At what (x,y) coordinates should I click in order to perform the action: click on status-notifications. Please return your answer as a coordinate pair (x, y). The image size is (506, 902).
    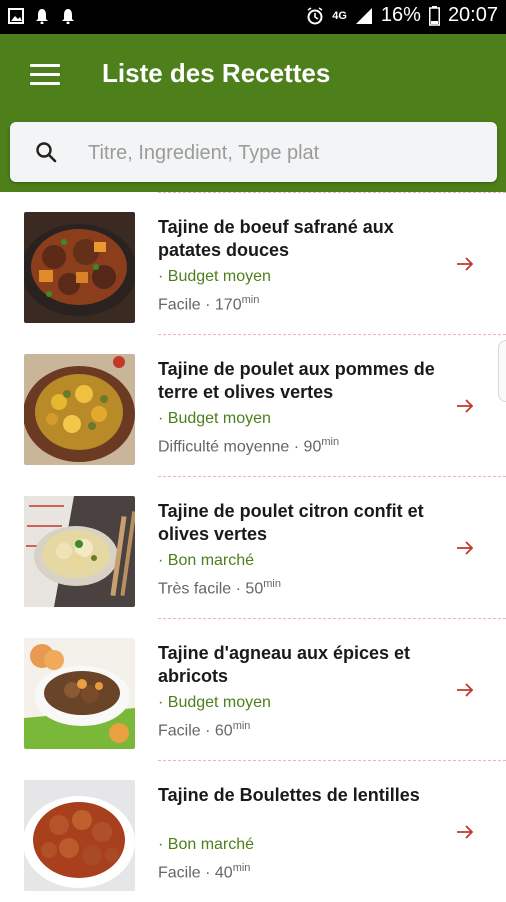
    Looking at the image, I should click on (42, 16).